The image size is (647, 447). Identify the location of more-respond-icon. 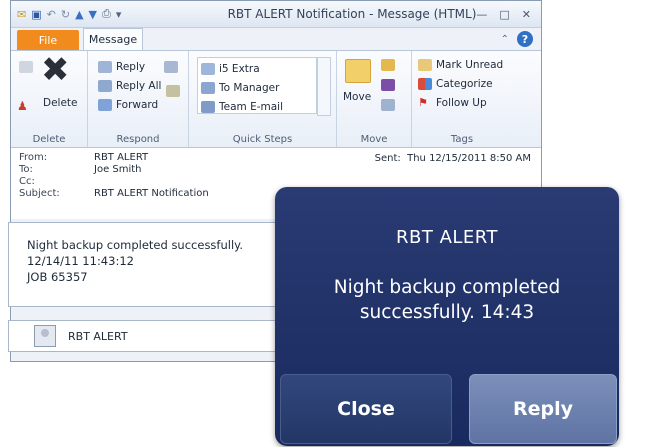
(173, 91).